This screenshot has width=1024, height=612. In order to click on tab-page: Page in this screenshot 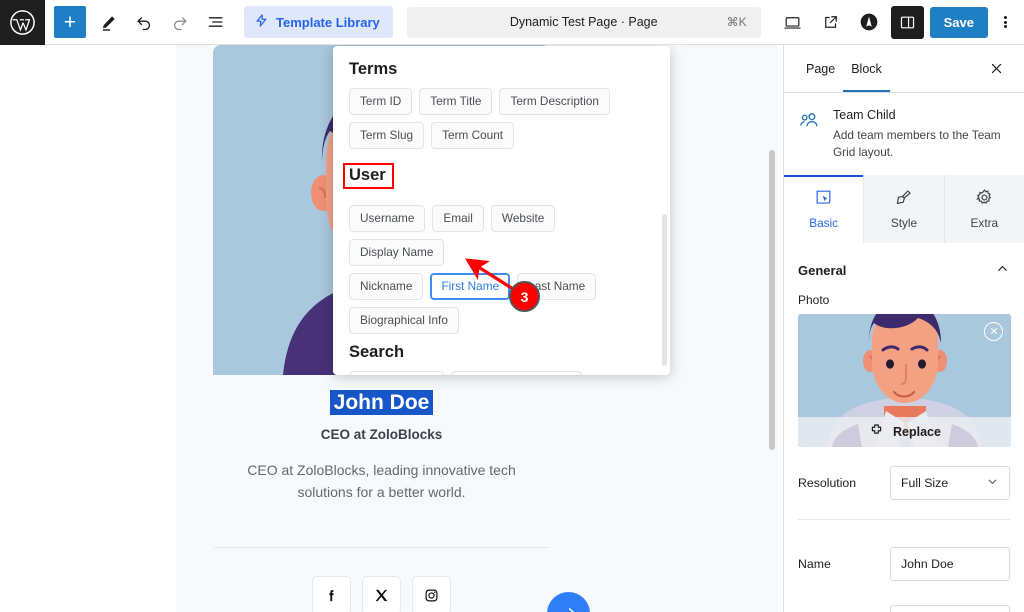, I will do `click(820, 68)`.